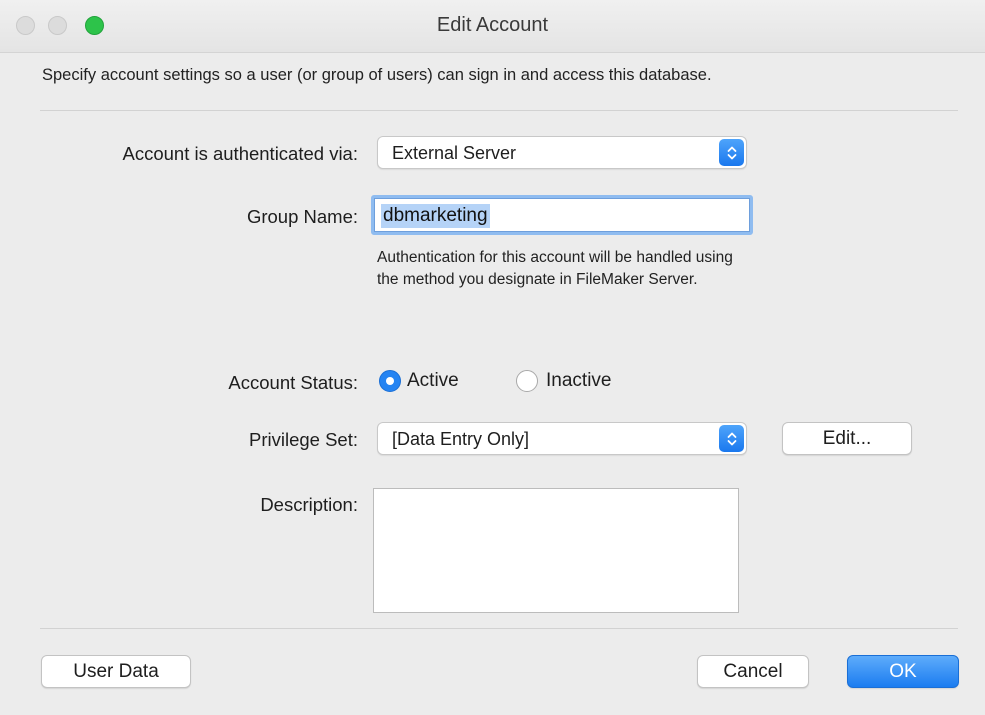  Describe the element at coordinates (499, 110) in the screenshot. I see `top-divider` at that location.